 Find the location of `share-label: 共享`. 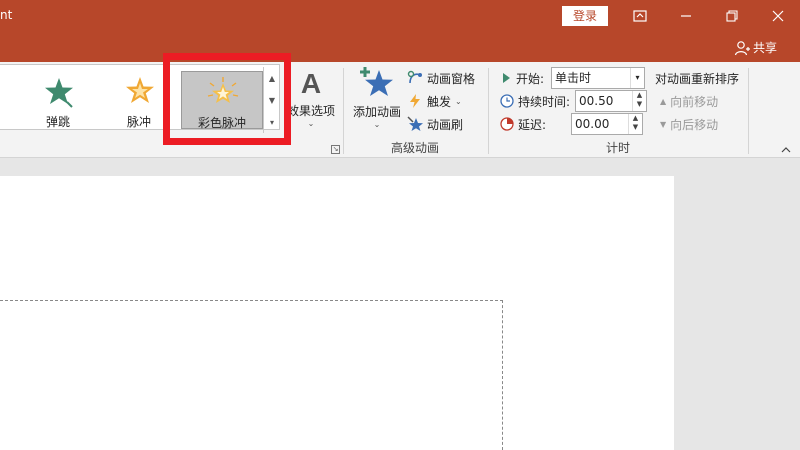

share-label: 共享 is located at coordinates (765, 48).